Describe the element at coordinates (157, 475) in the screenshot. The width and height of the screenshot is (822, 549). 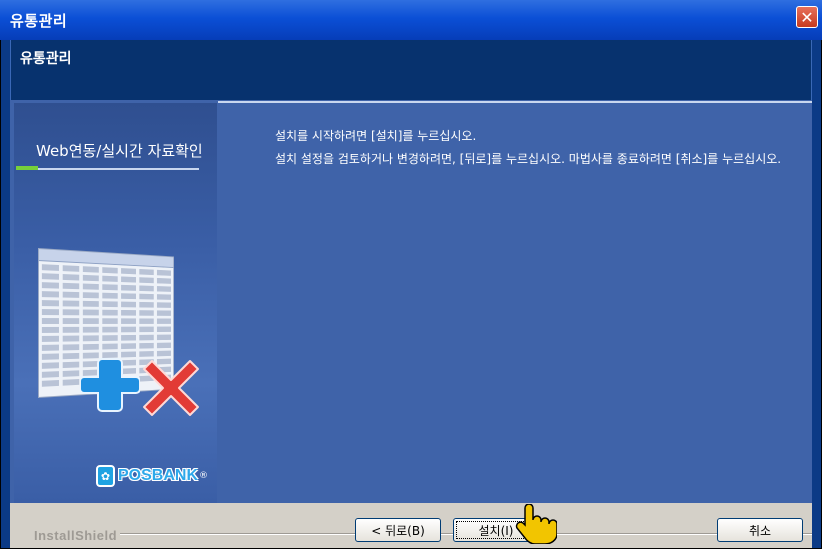
I see `posbank-logo-text: POSBANK` at that location.